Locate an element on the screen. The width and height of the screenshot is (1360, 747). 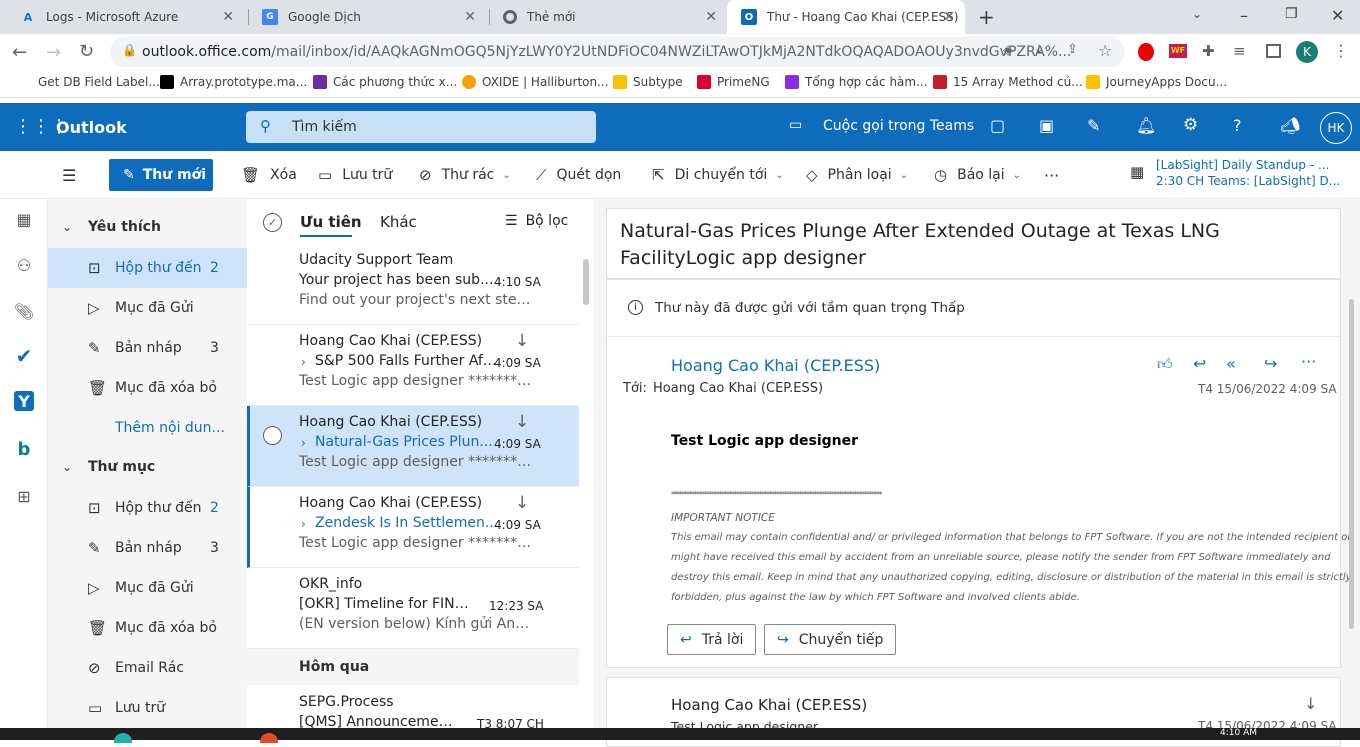
snooze-button: ◷ Báo lại ⌄ is located at coordinates (977, 175).